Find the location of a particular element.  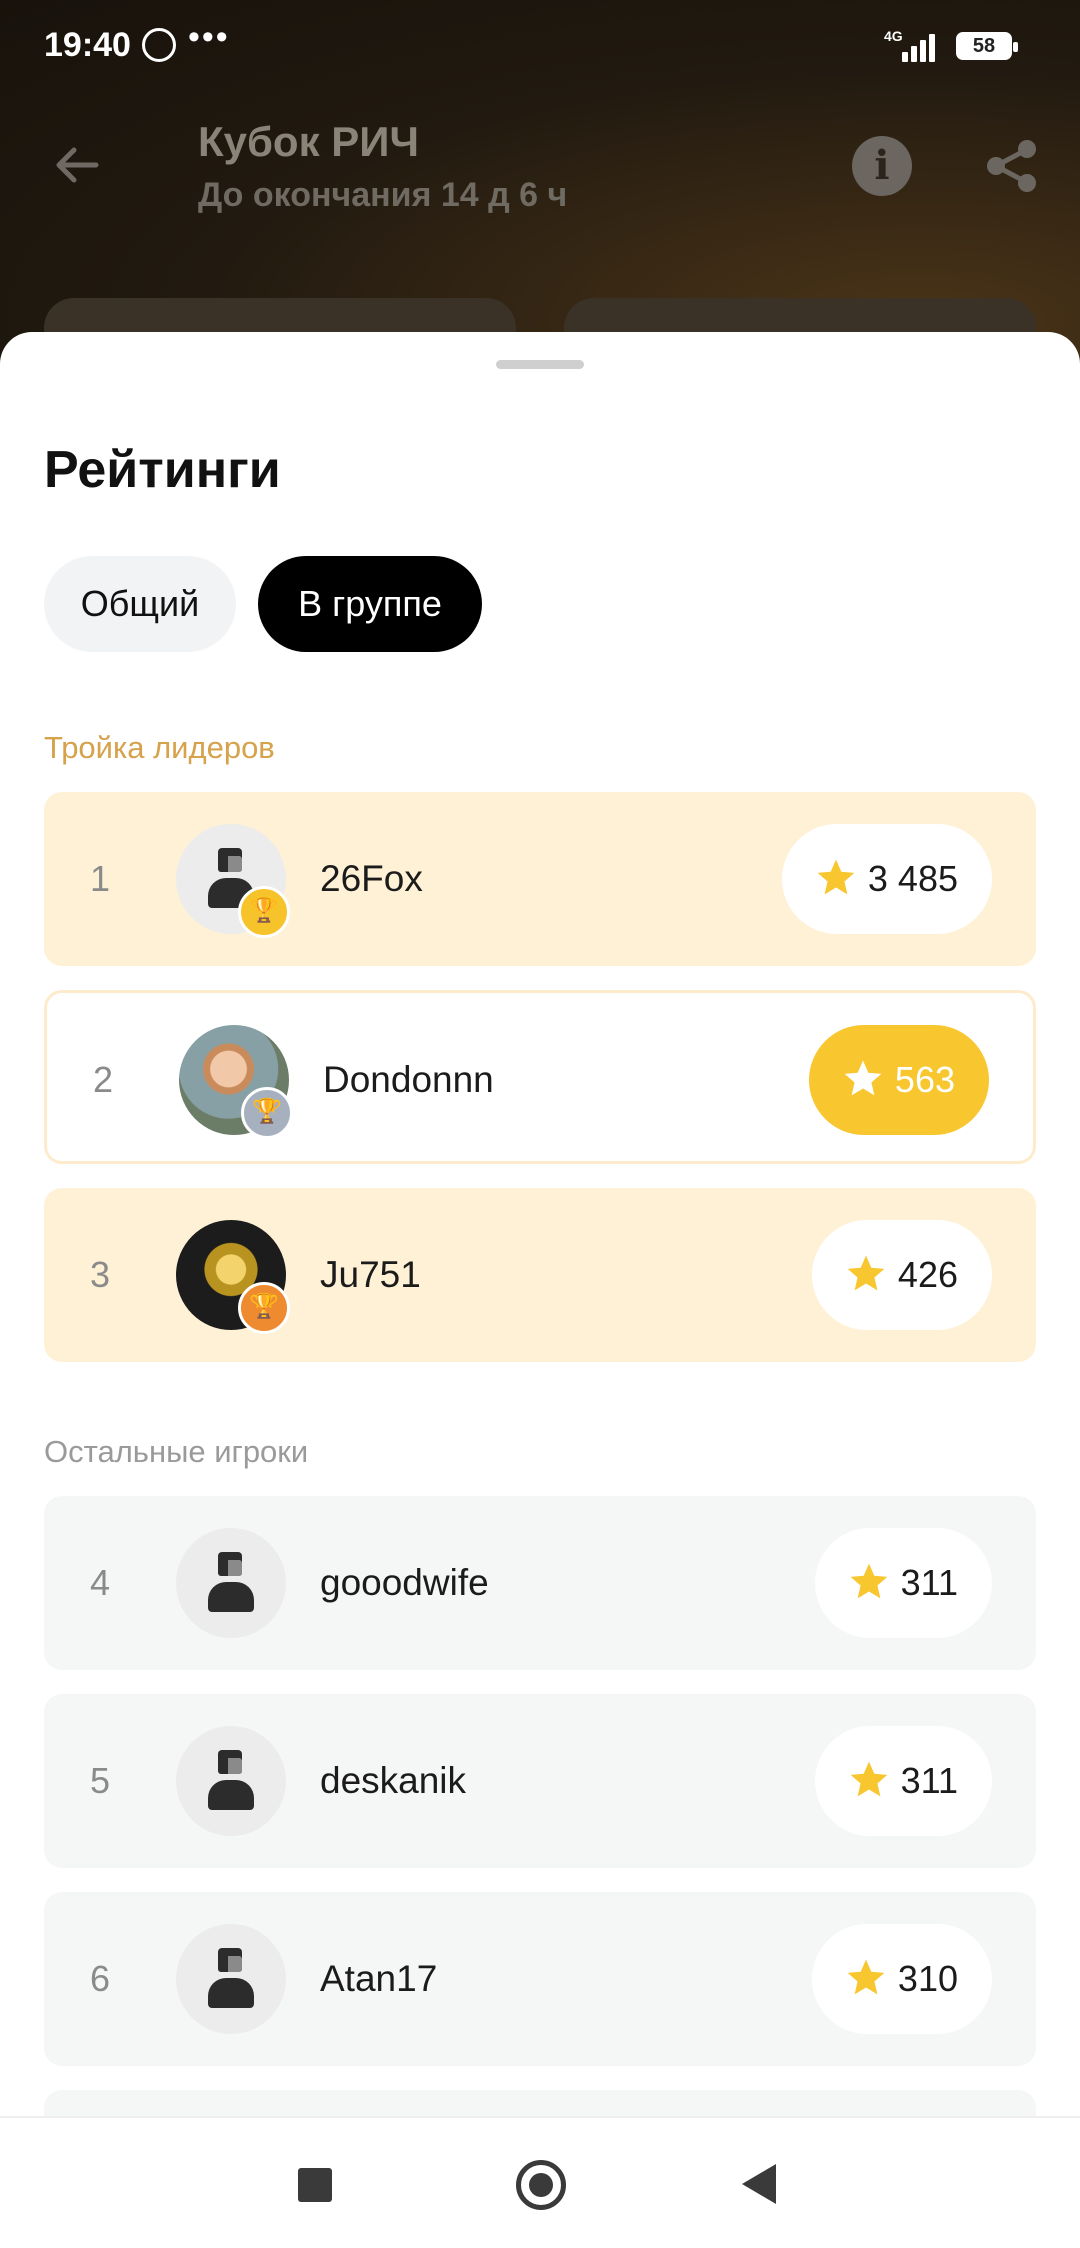

status-time: 19:40 is located at coordinates (87, 45).